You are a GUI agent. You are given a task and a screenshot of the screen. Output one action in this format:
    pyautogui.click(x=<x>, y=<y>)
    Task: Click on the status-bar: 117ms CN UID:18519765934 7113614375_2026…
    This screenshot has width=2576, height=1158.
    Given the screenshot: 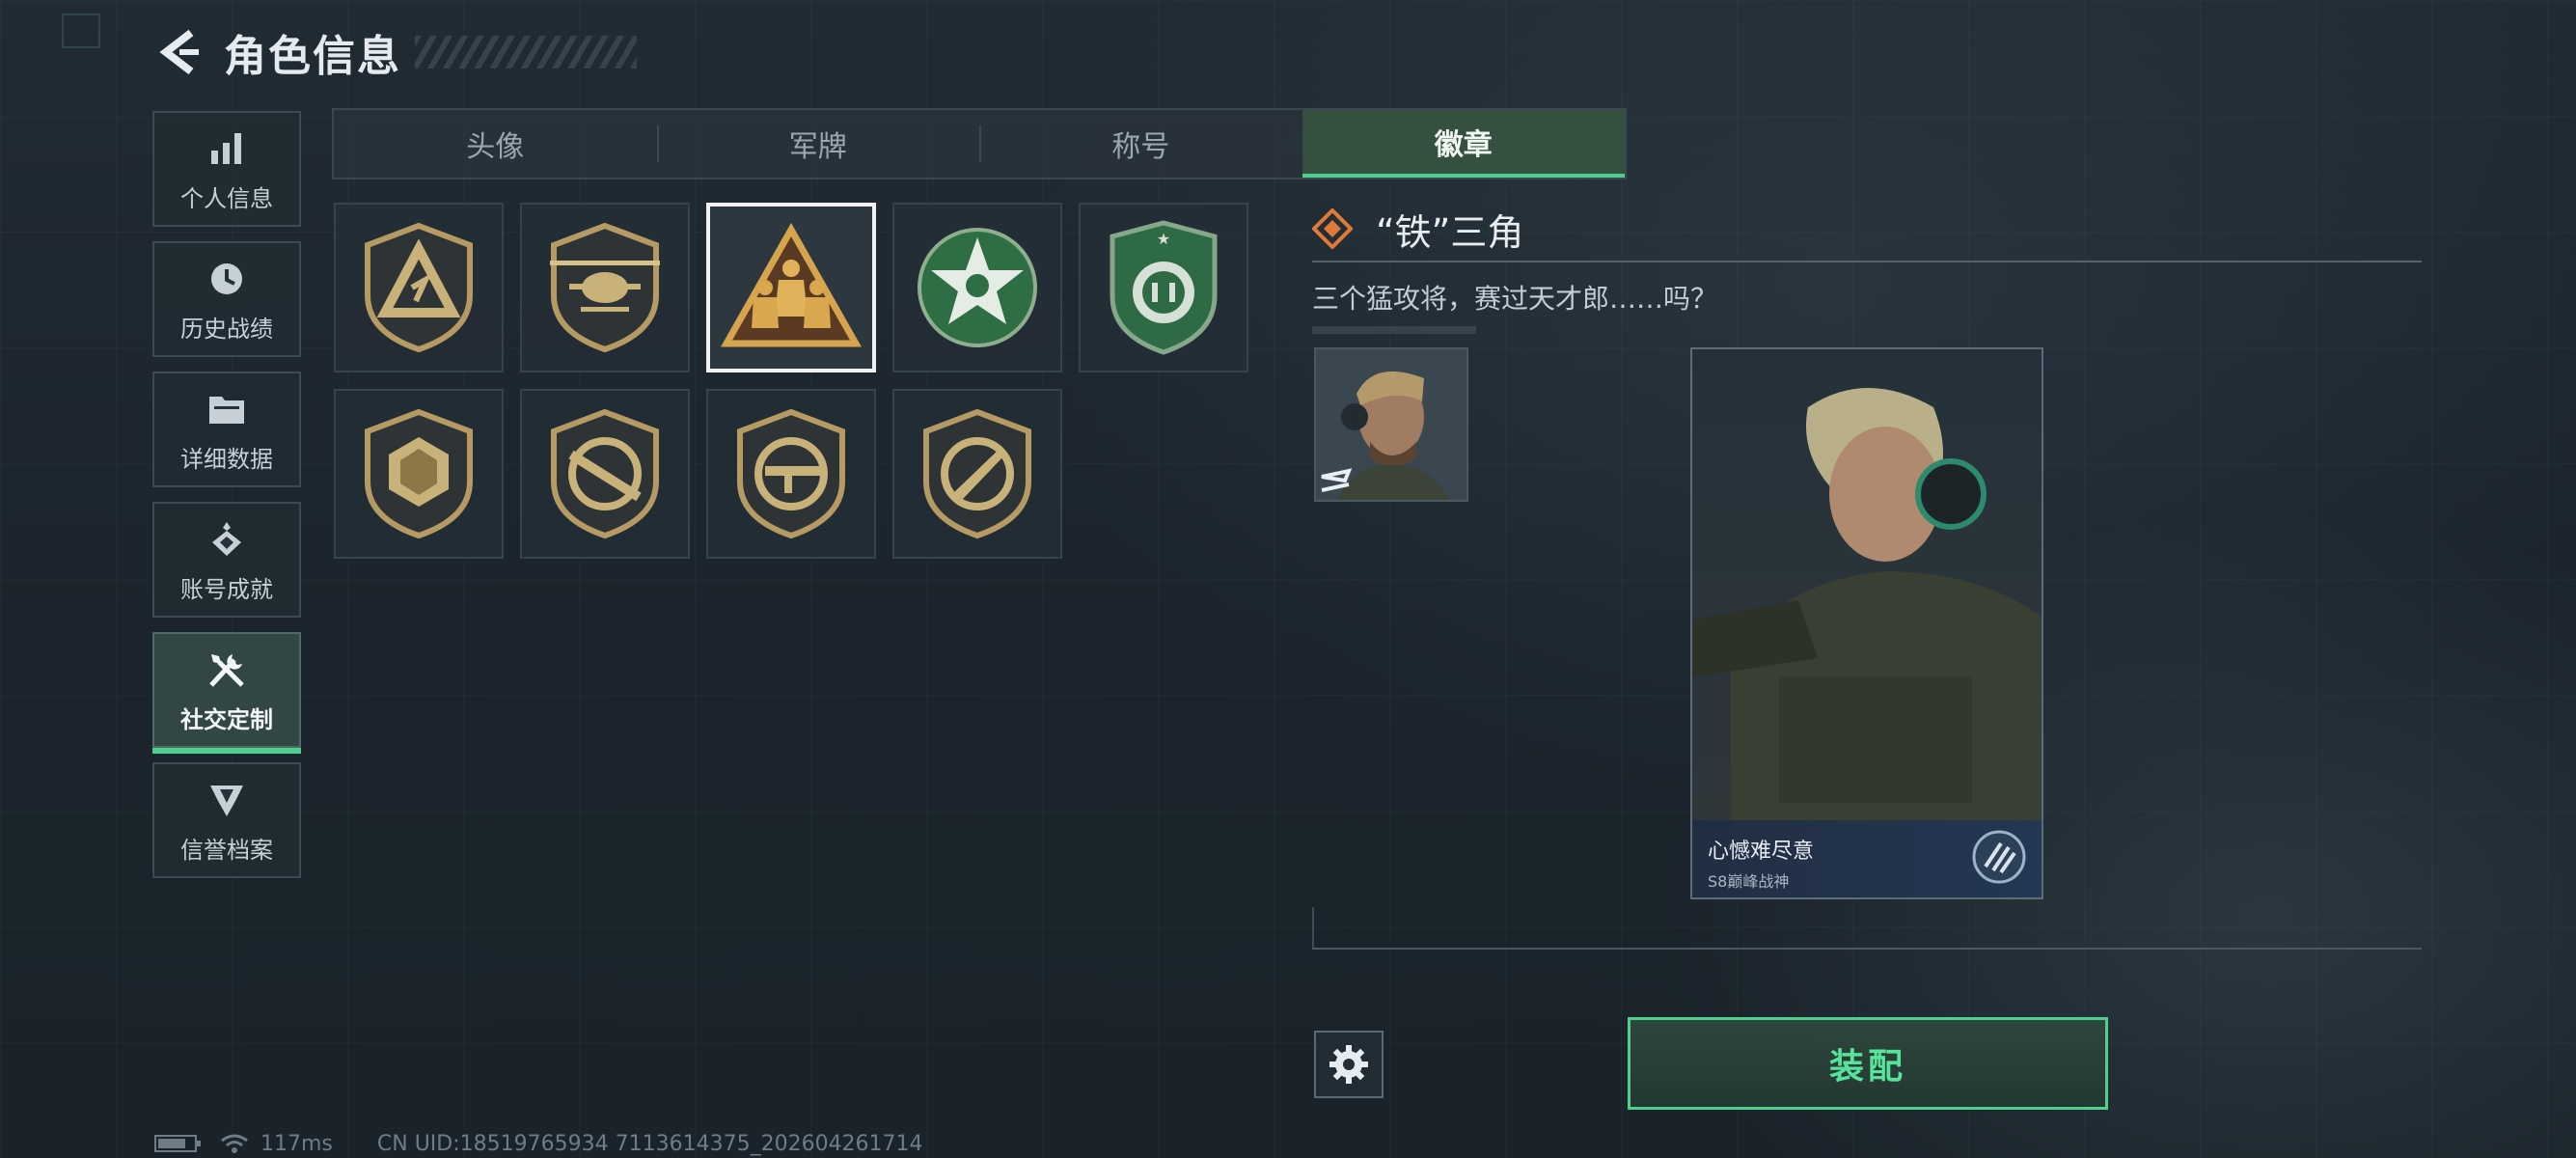 What is the action you would take?
    pyautogui.click(x=538, y=1143)
    